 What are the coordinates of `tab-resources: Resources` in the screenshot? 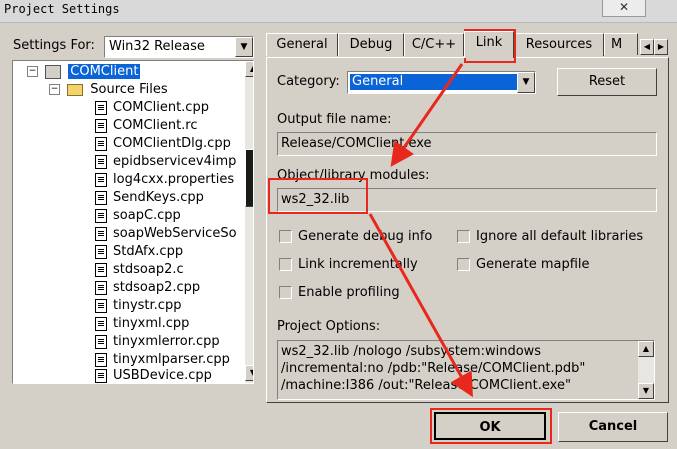 It's located at (559, 44).